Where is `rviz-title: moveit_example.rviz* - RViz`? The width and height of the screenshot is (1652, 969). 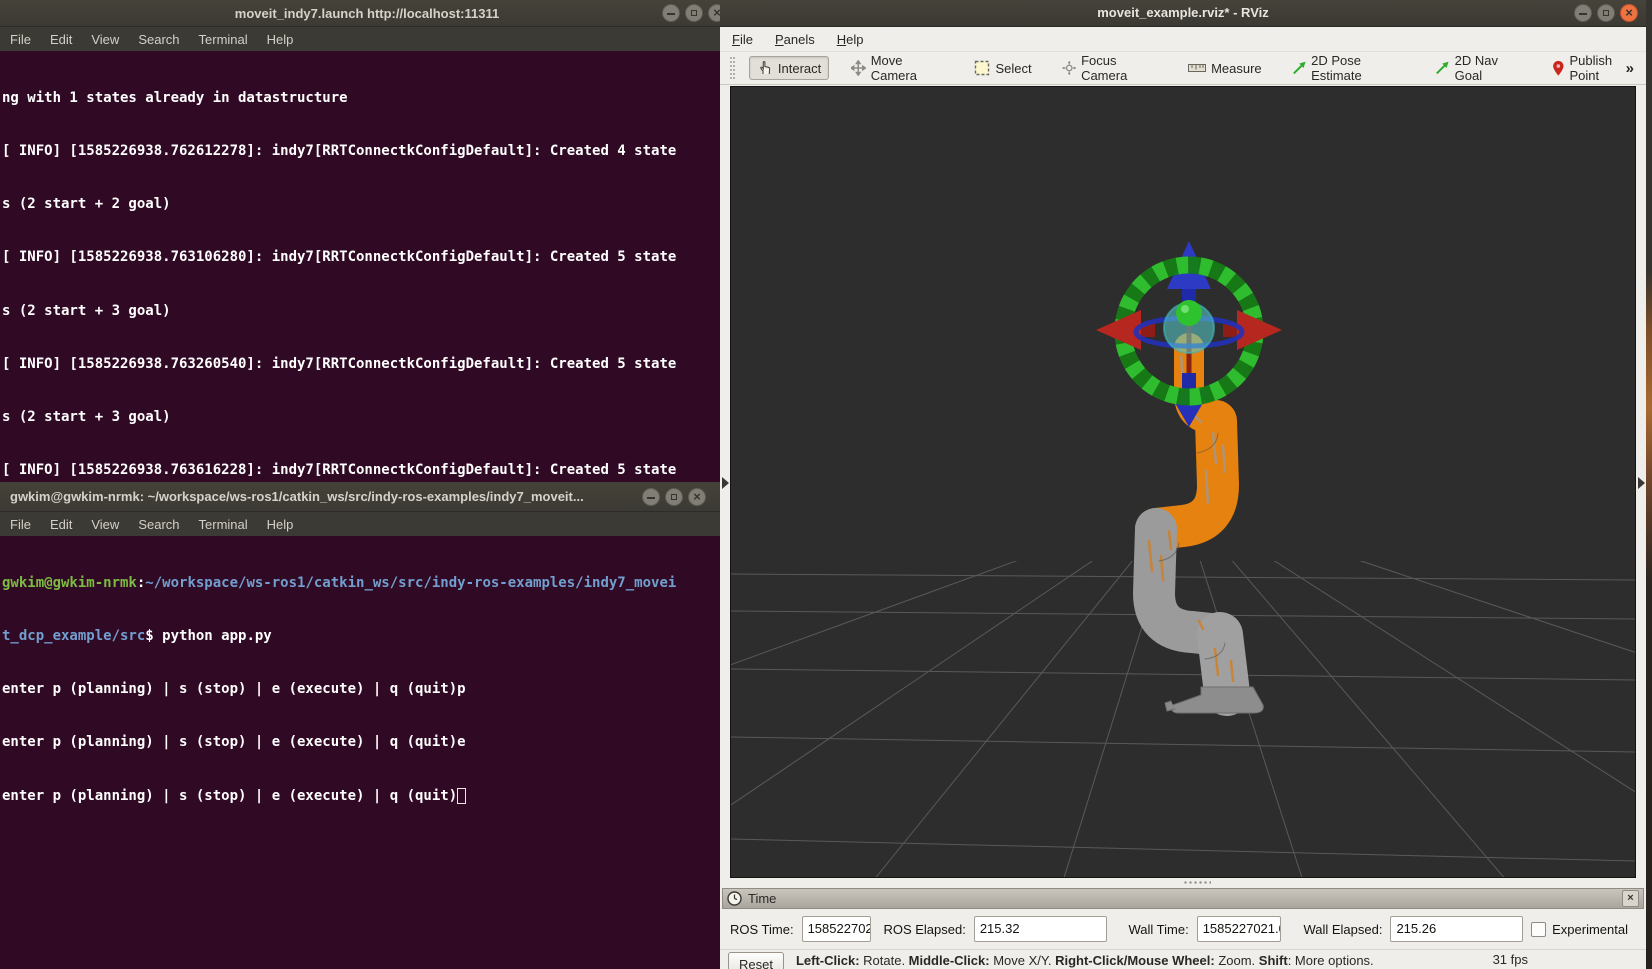
rviz-title: moveit_example.rviz* - RViz is located at coordinates (1183, 12).